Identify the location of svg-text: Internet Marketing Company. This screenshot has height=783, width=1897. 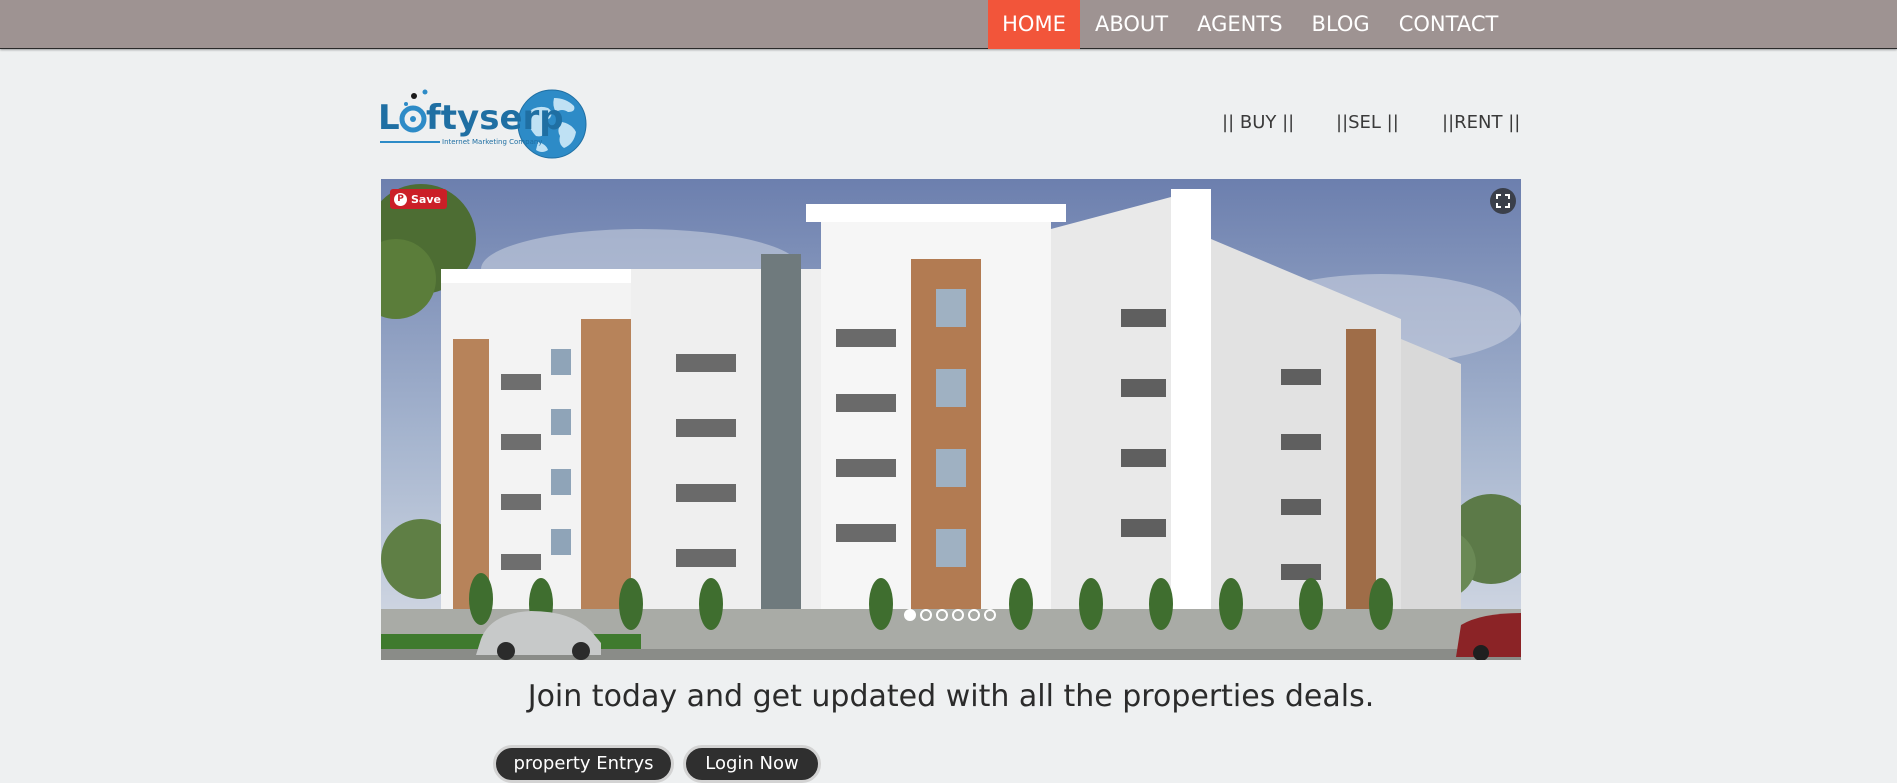
(492, 142).